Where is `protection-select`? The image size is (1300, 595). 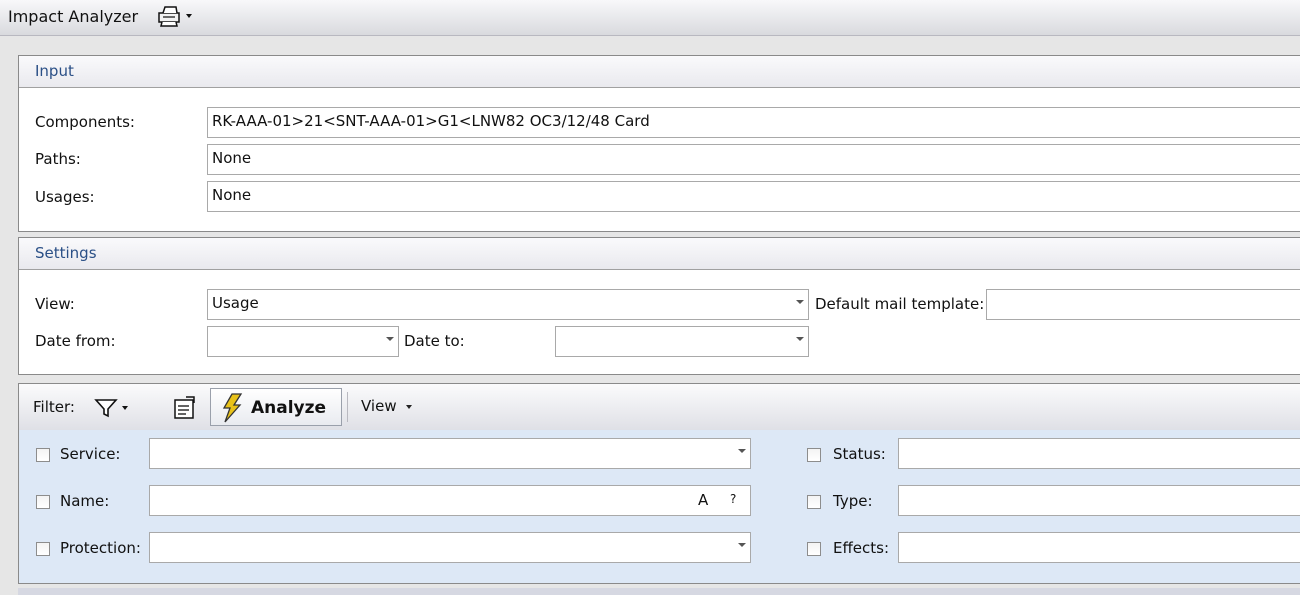 protection-select is located at coordinates (450, 547).